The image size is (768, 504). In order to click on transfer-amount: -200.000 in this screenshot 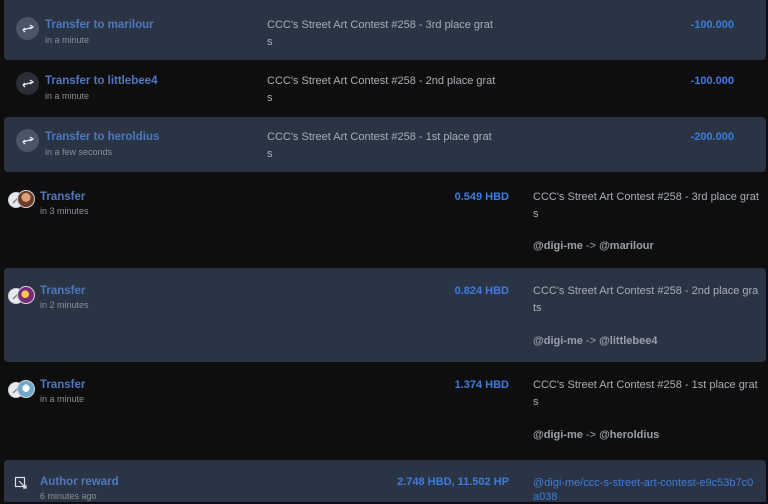, I will do `click(712, 137)`.